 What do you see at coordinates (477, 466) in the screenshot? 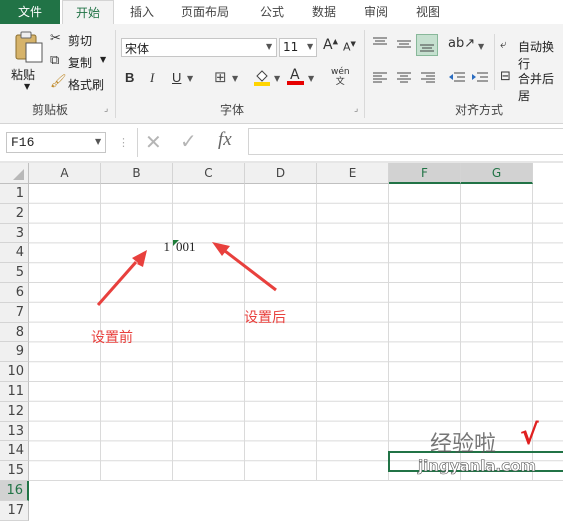
I see `watermark-url: jingyanla.com` at bounding box center [477, 466].